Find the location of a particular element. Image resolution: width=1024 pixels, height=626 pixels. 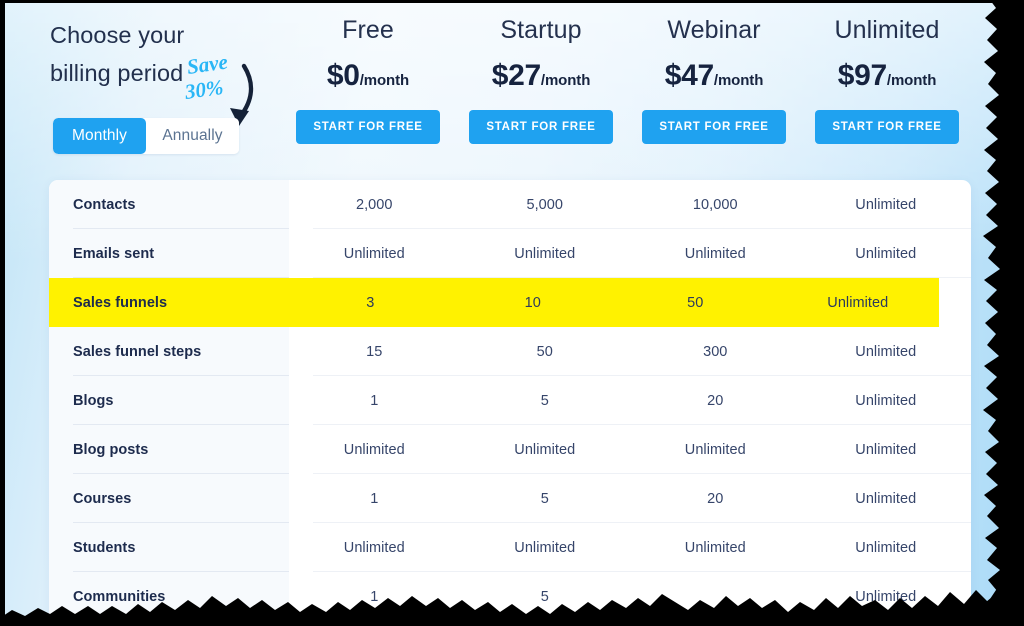

plan-column-webinar: Webinar $47/month START FOR FREE is located at coordinates (714, 72).